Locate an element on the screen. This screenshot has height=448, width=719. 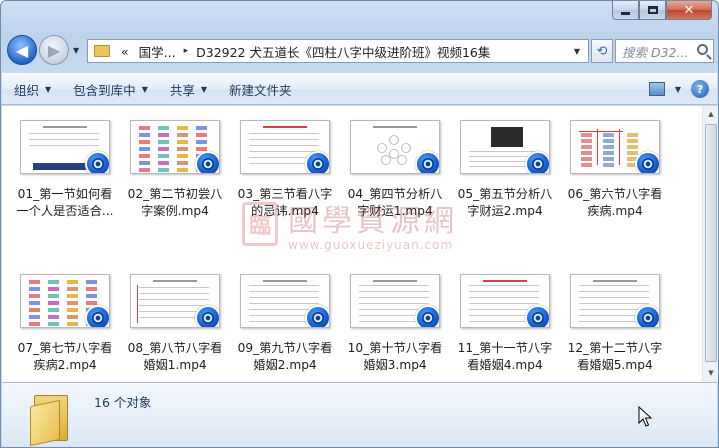
folder-icon is located at coordinates (102, 51).